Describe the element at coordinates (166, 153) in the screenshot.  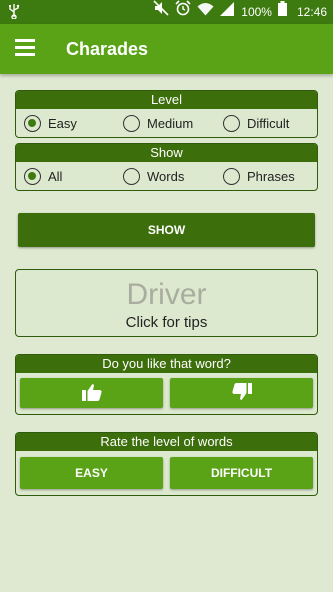
I see `show-header: Show` at that location.